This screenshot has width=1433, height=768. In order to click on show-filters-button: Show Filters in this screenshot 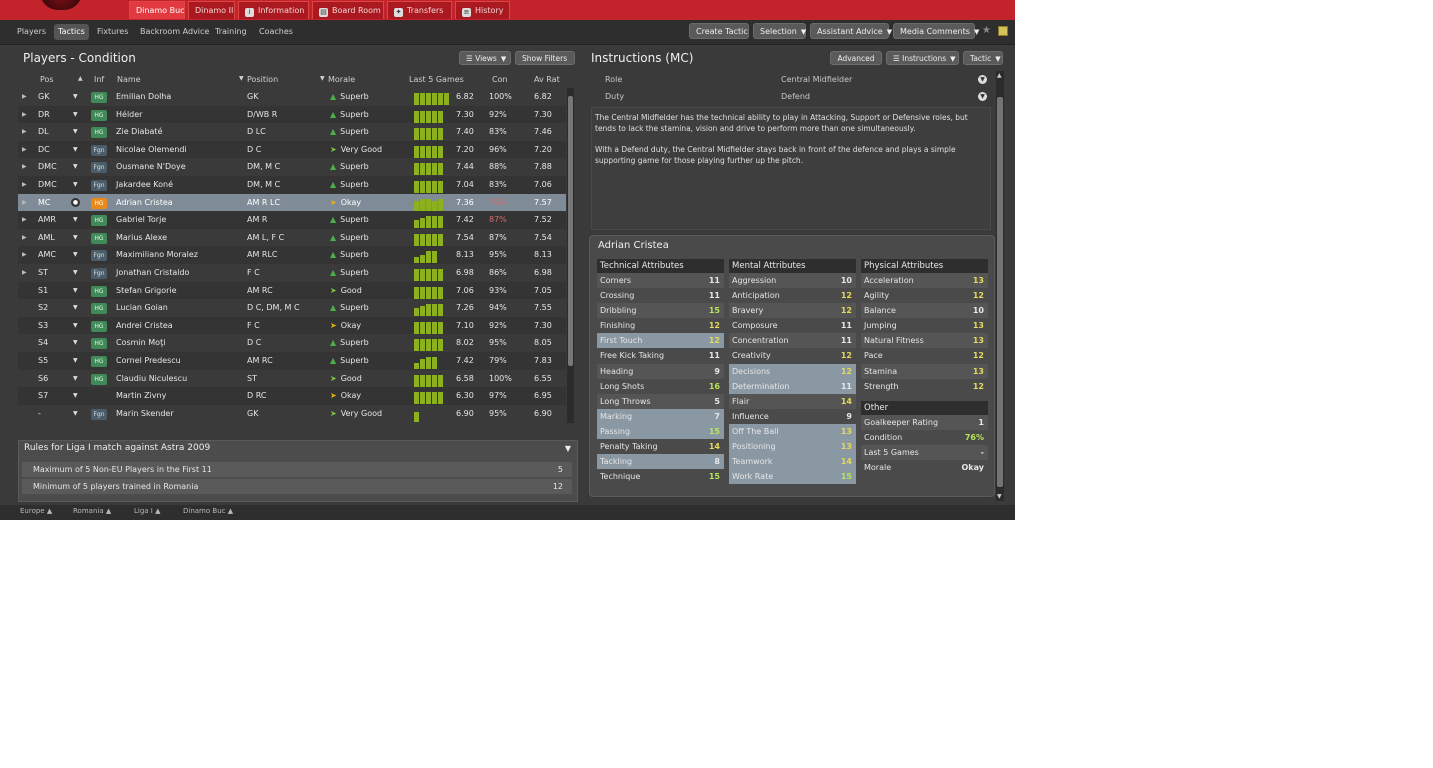, I will do `click(545, 58)`.